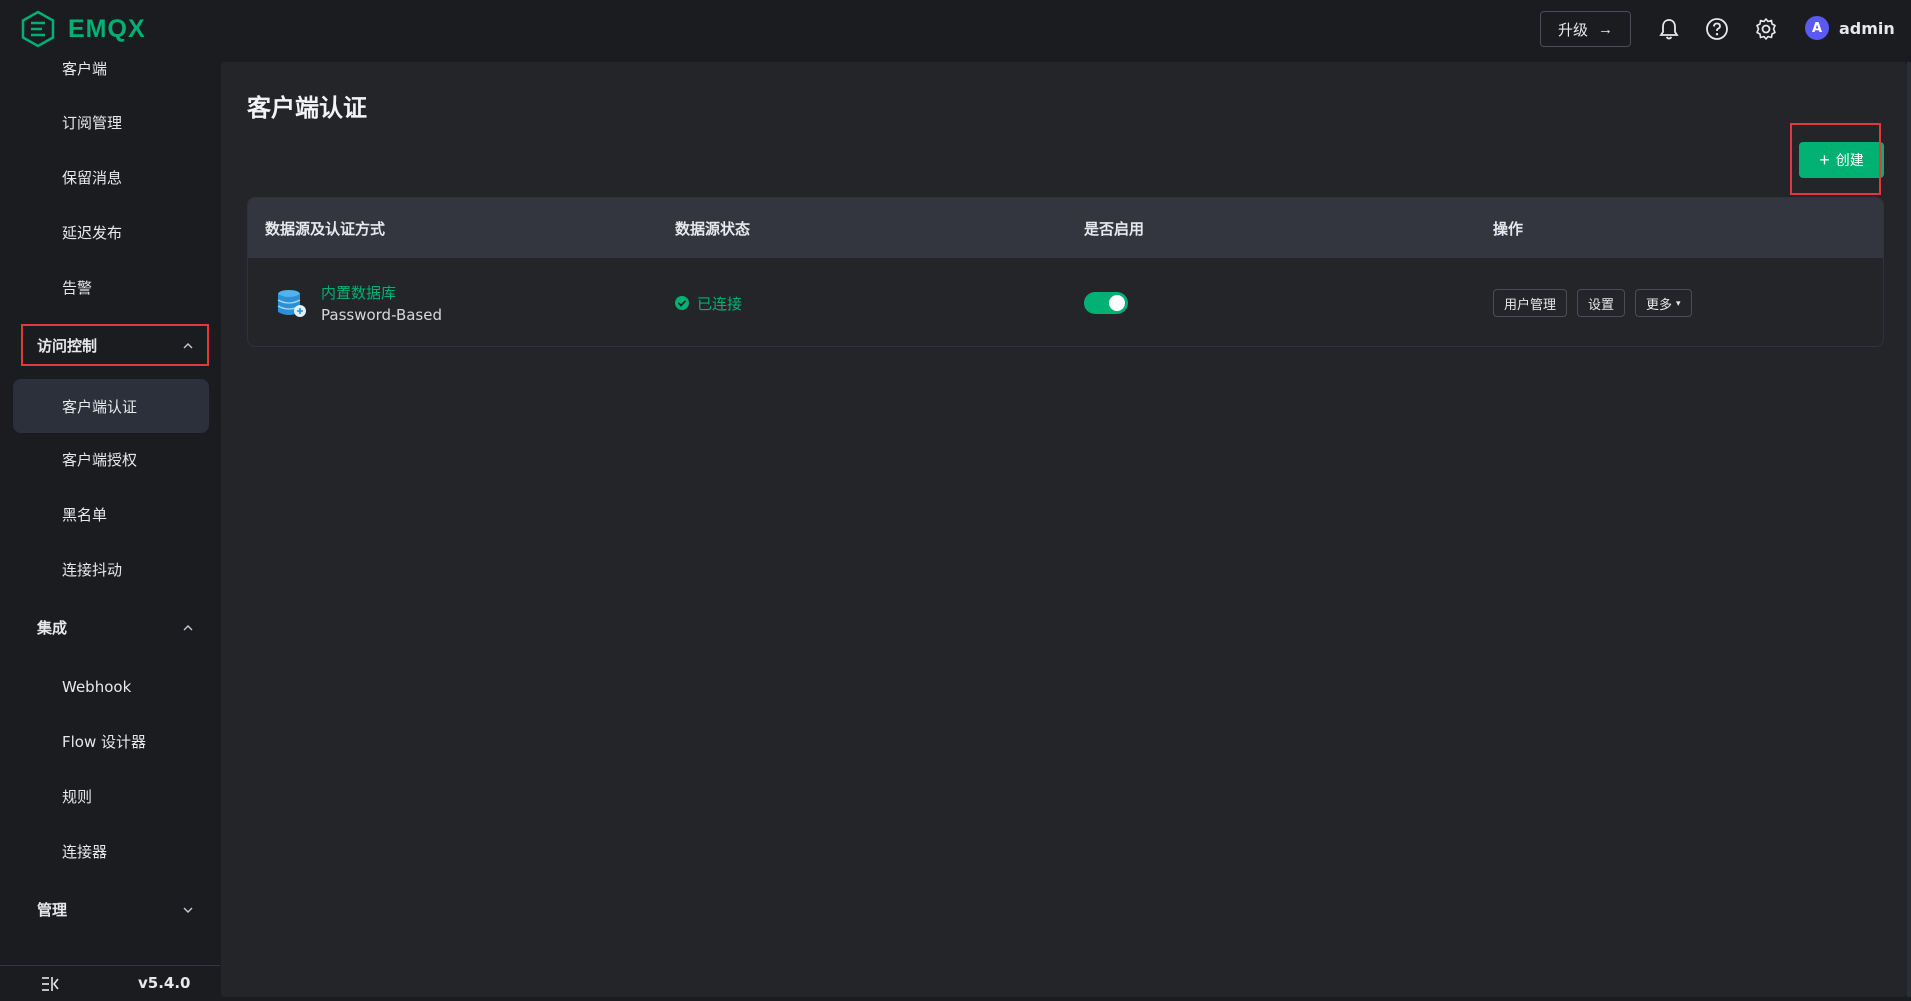 The image size is (1911, 1001). I want to click on sidebar-item-clients: 客户端, so click(110, 75).